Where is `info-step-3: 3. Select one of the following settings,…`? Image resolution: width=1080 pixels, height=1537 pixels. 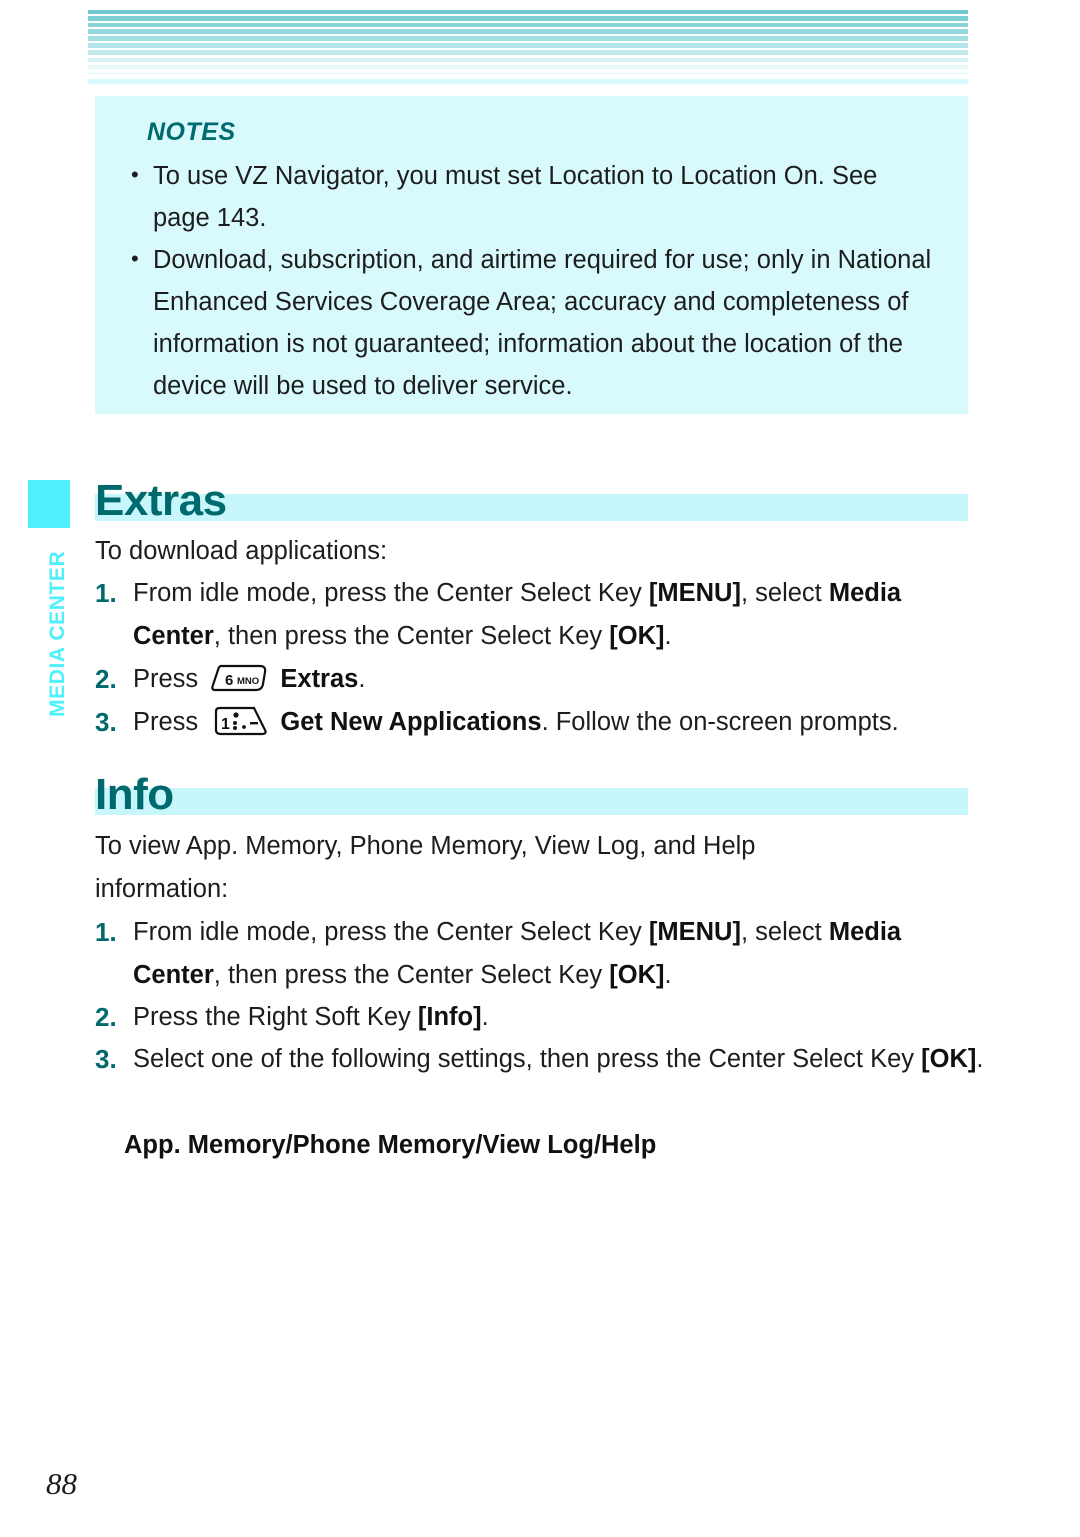 info-step-3: 3. Select one of the following settings,… is located at coordinates (540, 1059).